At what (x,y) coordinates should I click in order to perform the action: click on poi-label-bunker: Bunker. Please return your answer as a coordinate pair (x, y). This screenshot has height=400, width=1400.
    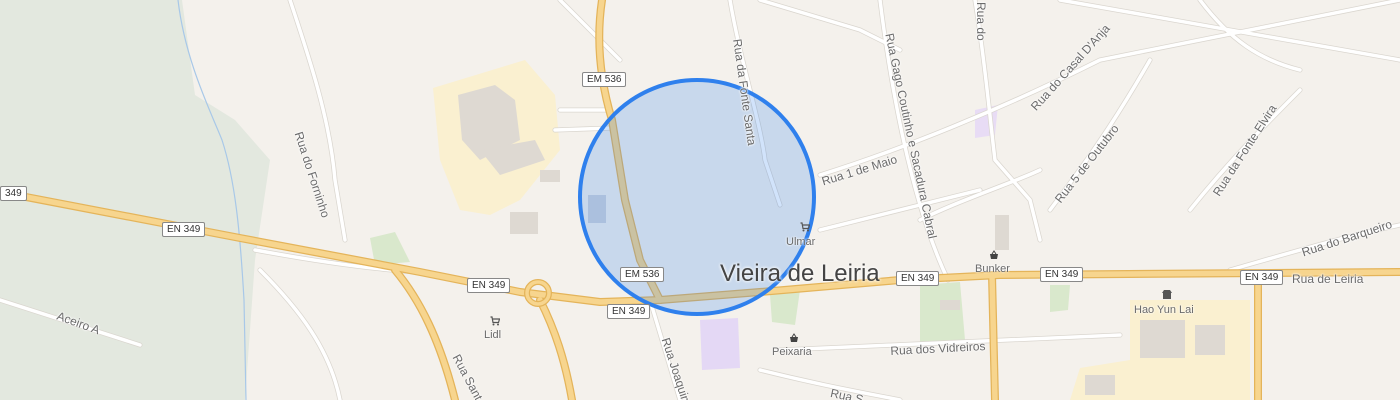
    Looking at the image, I should click on (992, 269).